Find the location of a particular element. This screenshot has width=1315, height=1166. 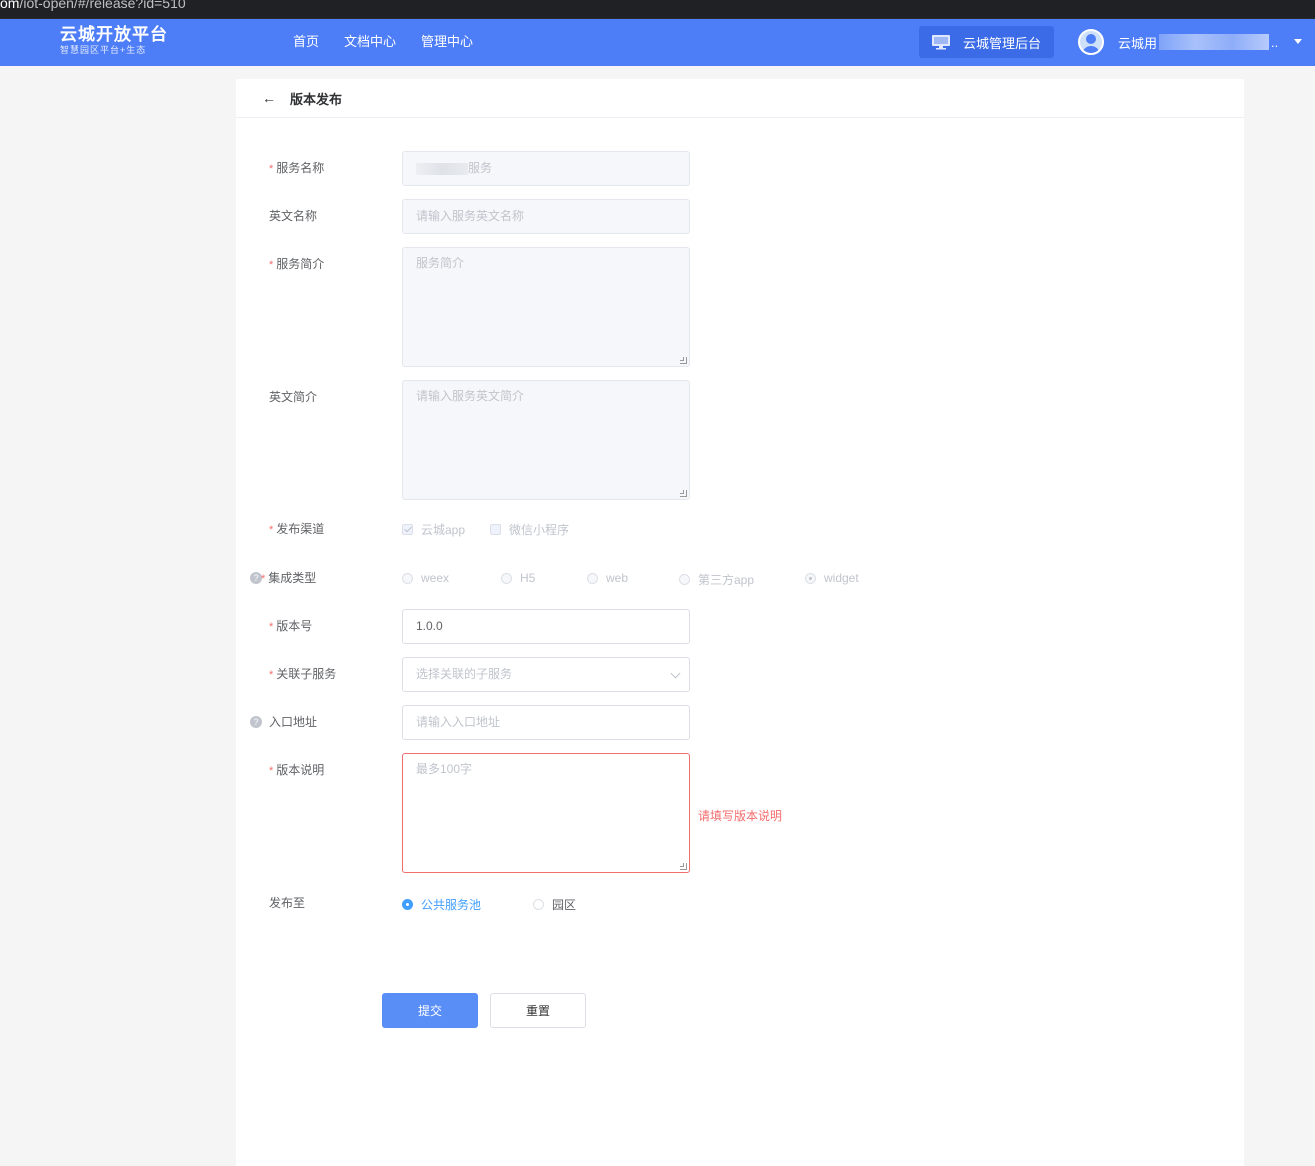

entry-input: 请输入入口地址 is located at coordinates (546, 722).